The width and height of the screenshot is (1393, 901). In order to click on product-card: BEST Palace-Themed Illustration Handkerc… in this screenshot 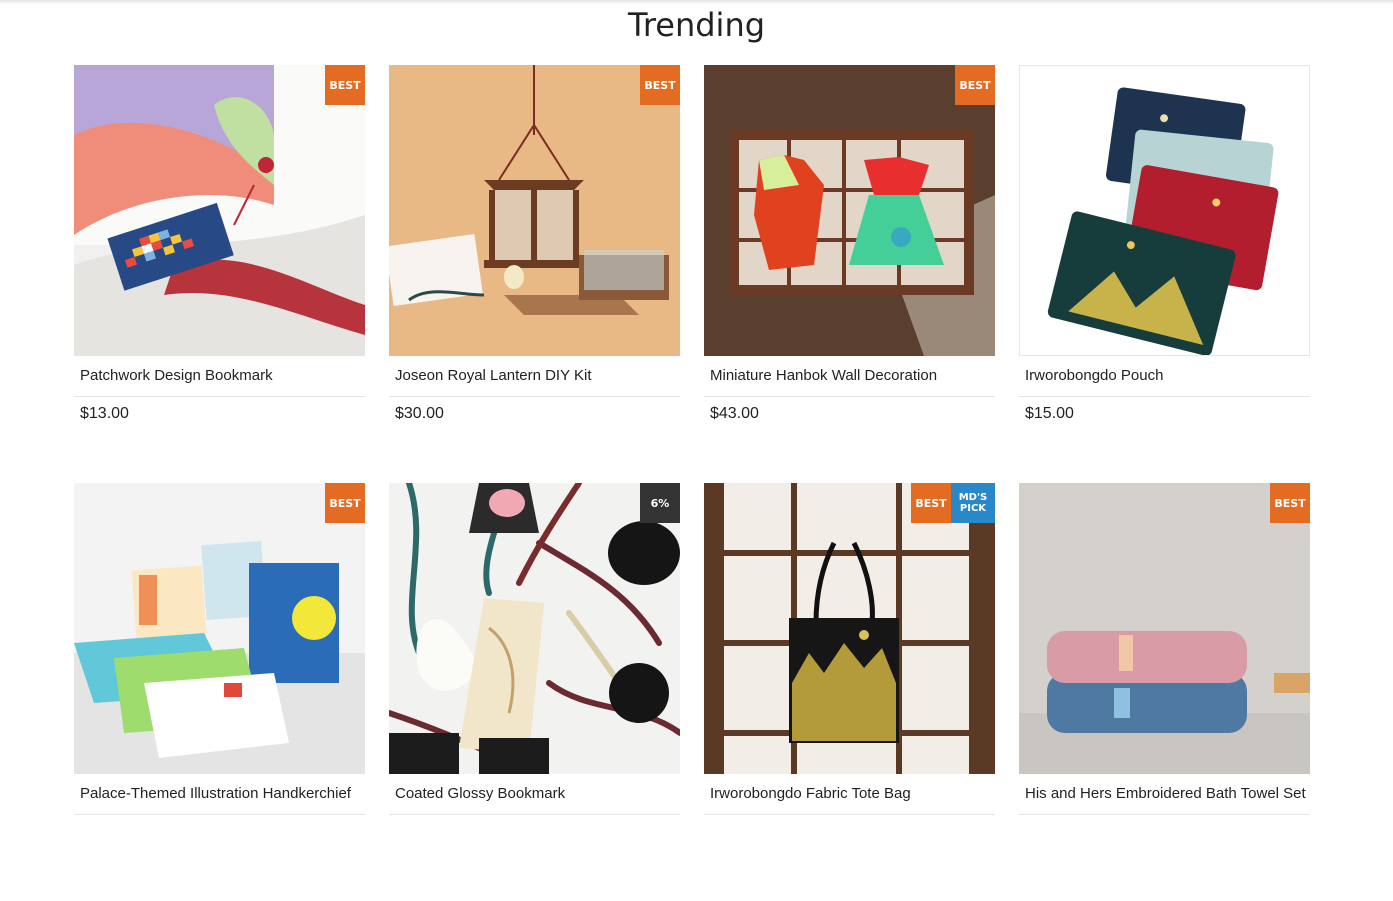, I will do `click(219, 649)`.